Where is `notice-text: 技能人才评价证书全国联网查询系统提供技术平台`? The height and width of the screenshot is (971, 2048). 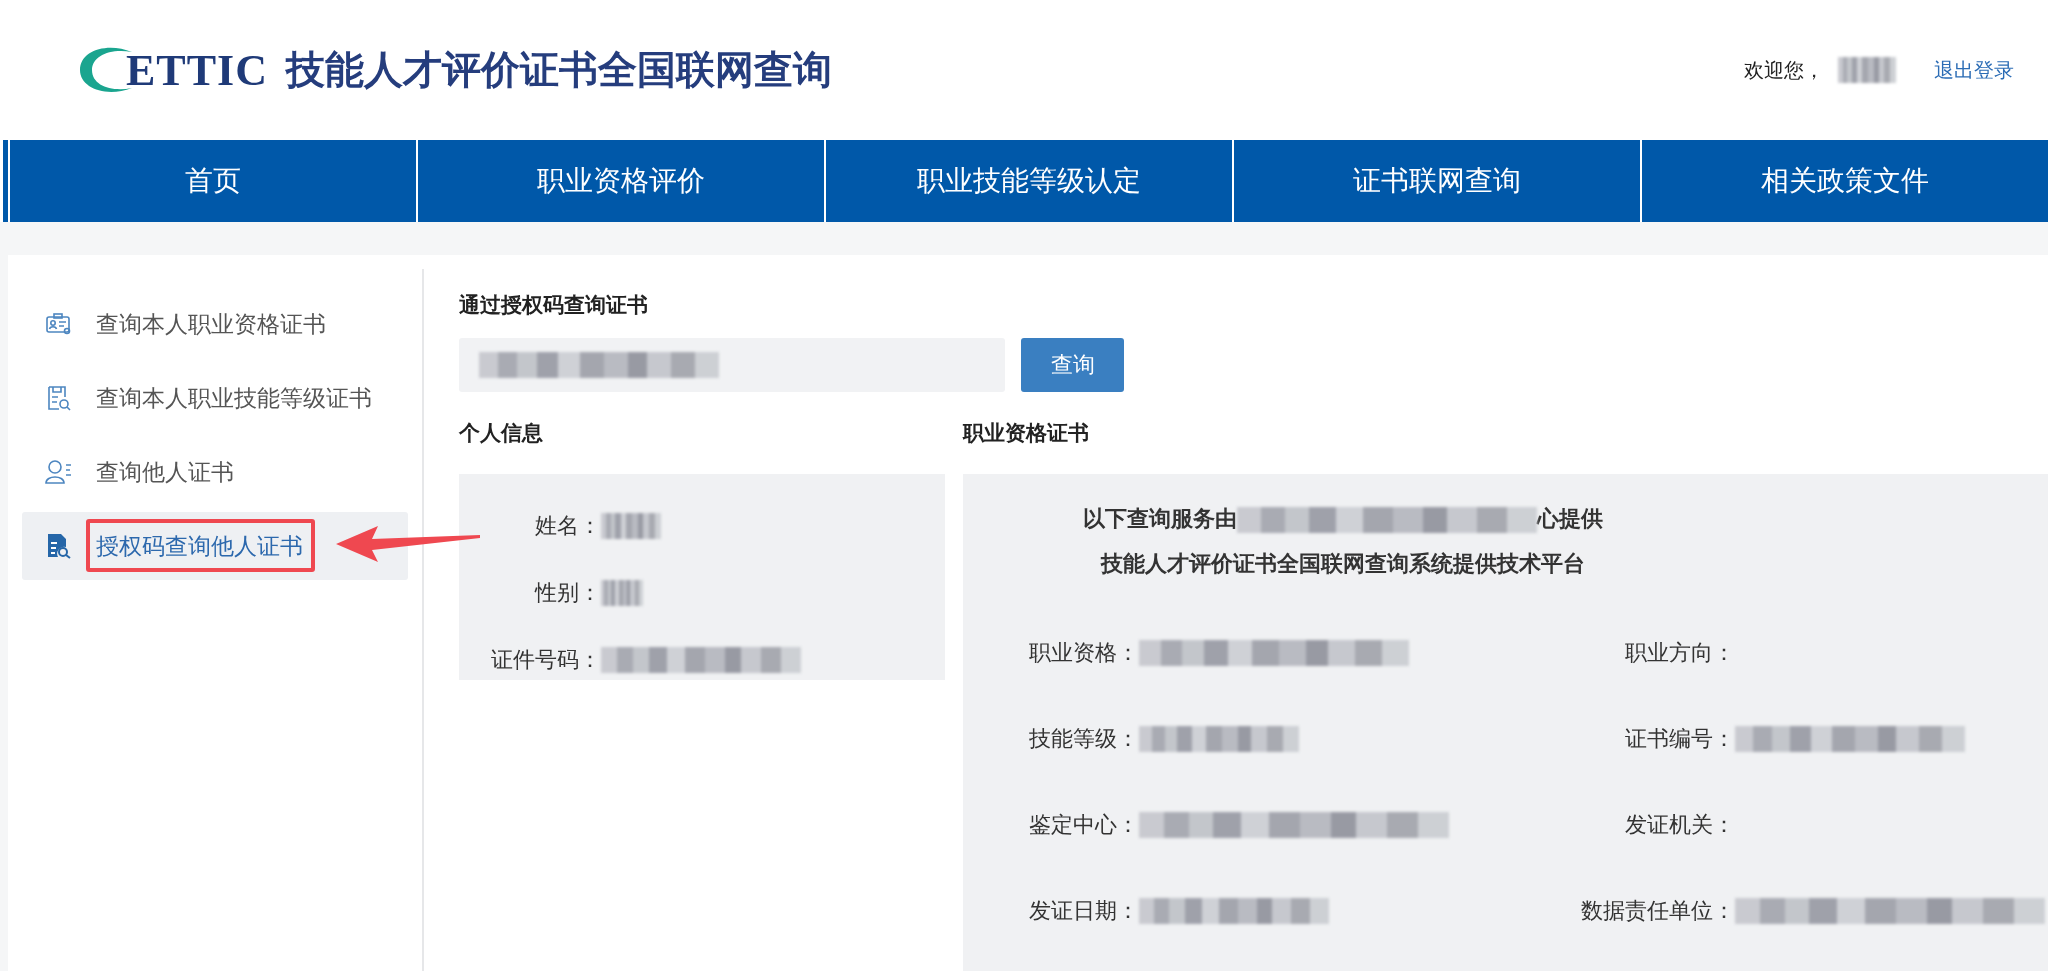
notice-text: 技能人才评价证书全国联网查询系统提供技术平台 is located at coordinates (1343, 563).